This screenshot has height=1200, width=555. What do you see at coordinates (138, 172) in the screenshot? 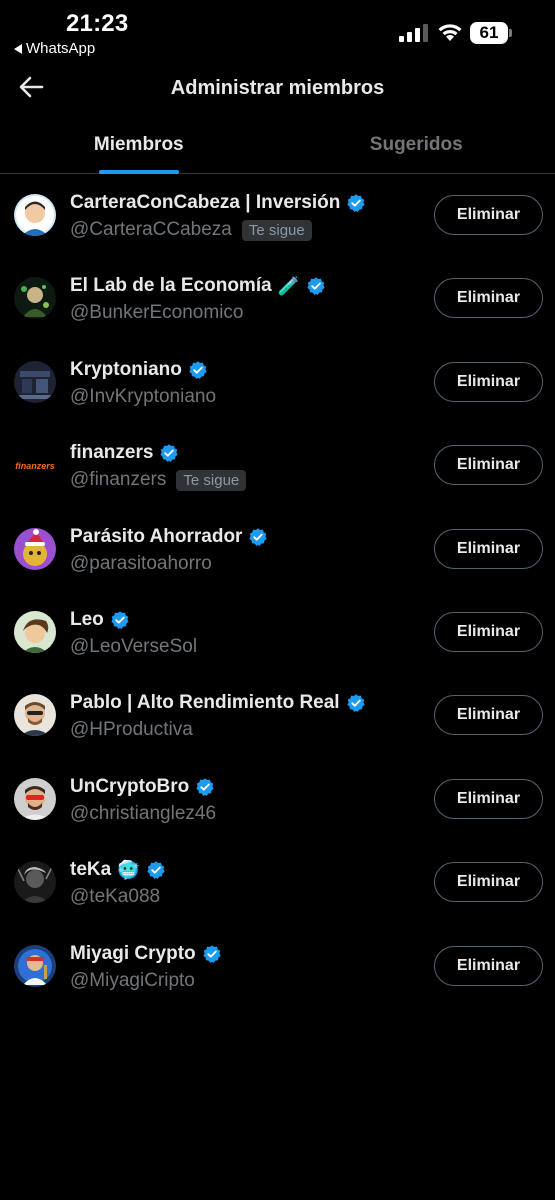
I see `tab-active-indicator` at bounding box center [138, 172].